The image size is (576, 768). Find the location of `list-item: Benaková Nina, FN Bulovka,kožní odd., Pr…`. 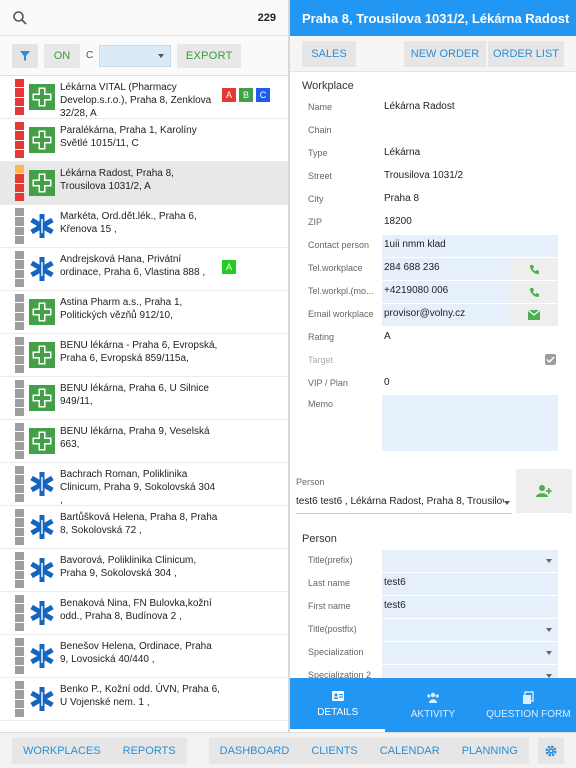

list-item: Benaková Nina, FN Bulovka,kožní odd., Pr… is located at coordinates (144, 613).